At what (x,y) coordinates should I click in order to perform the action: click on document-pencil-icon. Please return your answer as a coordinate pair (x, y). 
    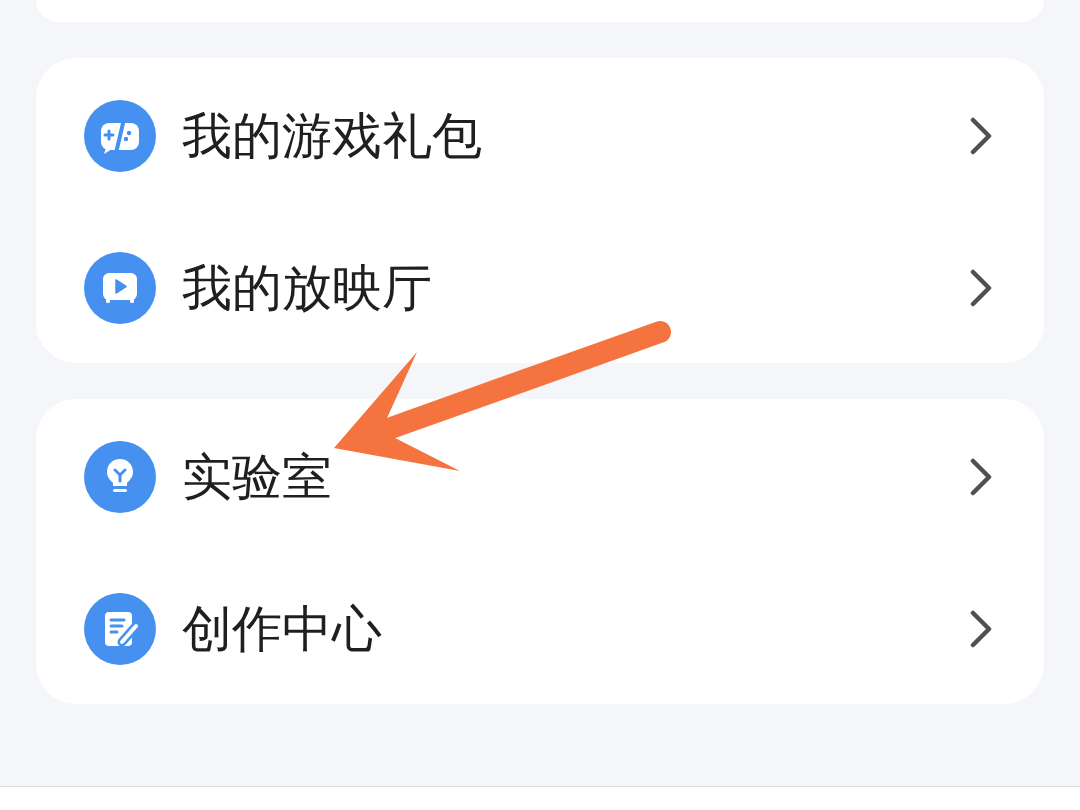
    Looking at the image, I should click on (120, 629).